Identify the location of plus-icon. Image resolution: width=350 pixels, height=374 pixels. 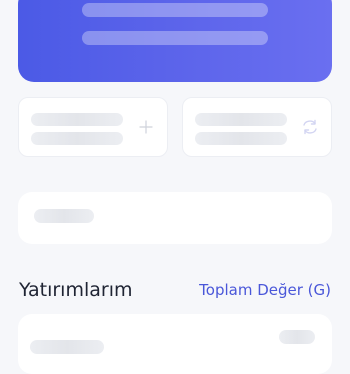
(146, 127).